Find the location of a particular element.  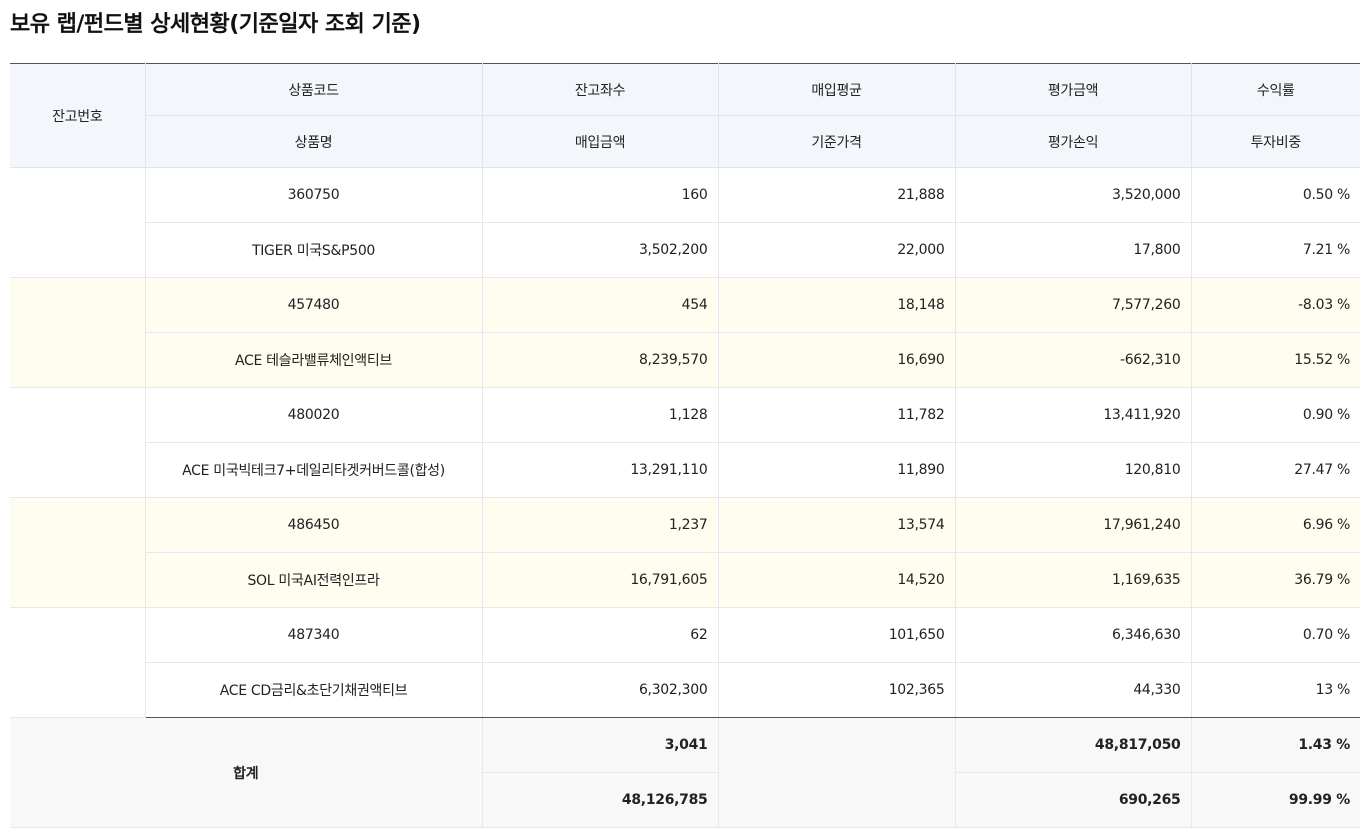

total-units: 3,041 is located at coordinates (599, 745).